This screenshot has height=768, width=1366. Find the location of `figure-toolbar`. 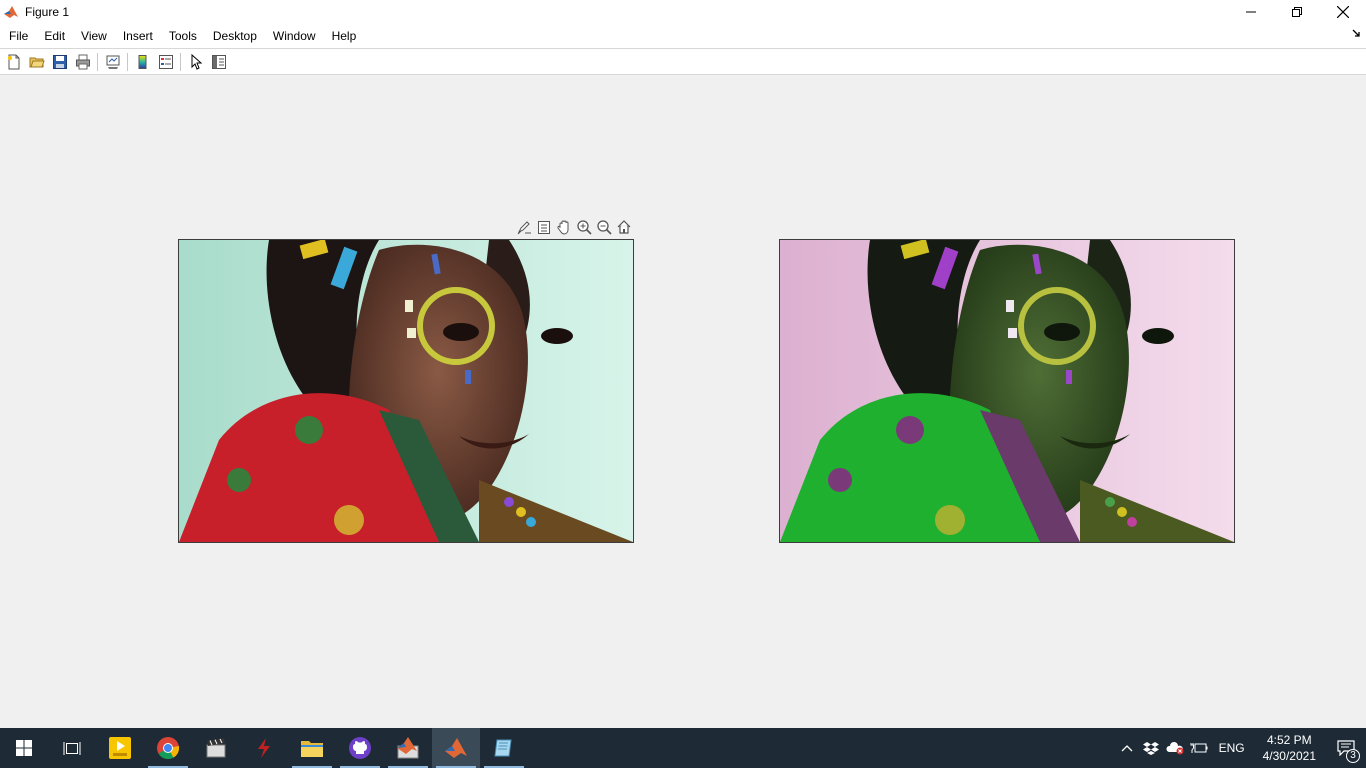

figure-toolbar is located at coordinates (683, 61).